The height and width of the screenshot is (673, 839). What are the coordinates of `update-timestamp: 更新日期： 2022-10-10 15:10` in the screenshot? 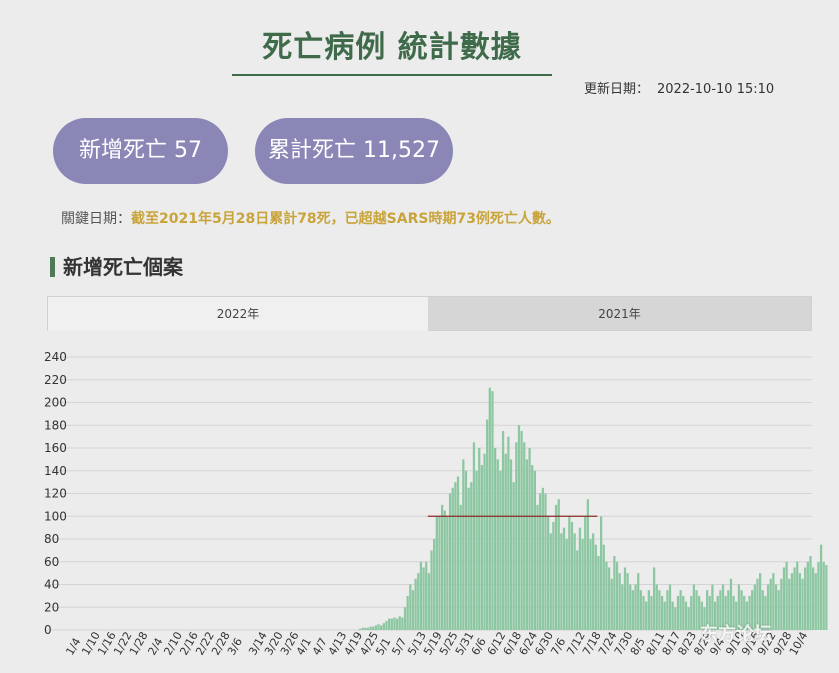 It's located at (679, 87).